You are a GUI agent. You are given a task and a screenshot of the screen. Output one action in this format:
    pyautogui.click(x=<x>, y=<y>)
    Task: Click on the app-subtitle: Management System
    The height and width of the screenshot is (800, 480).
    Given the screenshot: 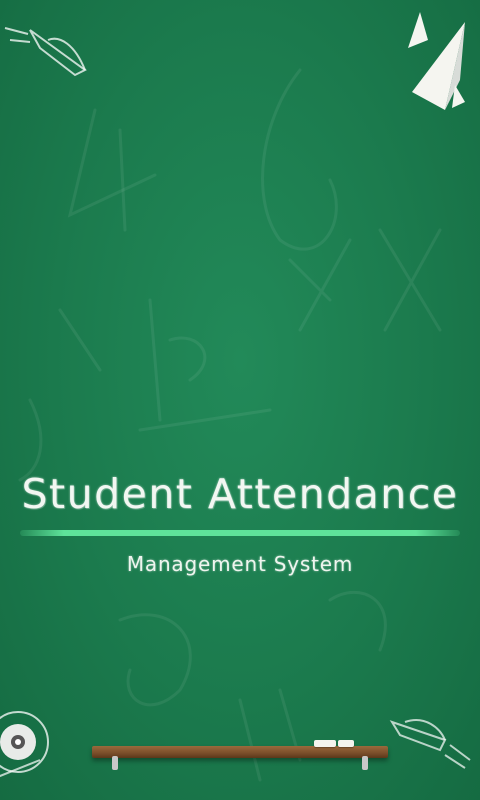 What is the action you would take?
    pyautogui.click(x=240, y=564)
    